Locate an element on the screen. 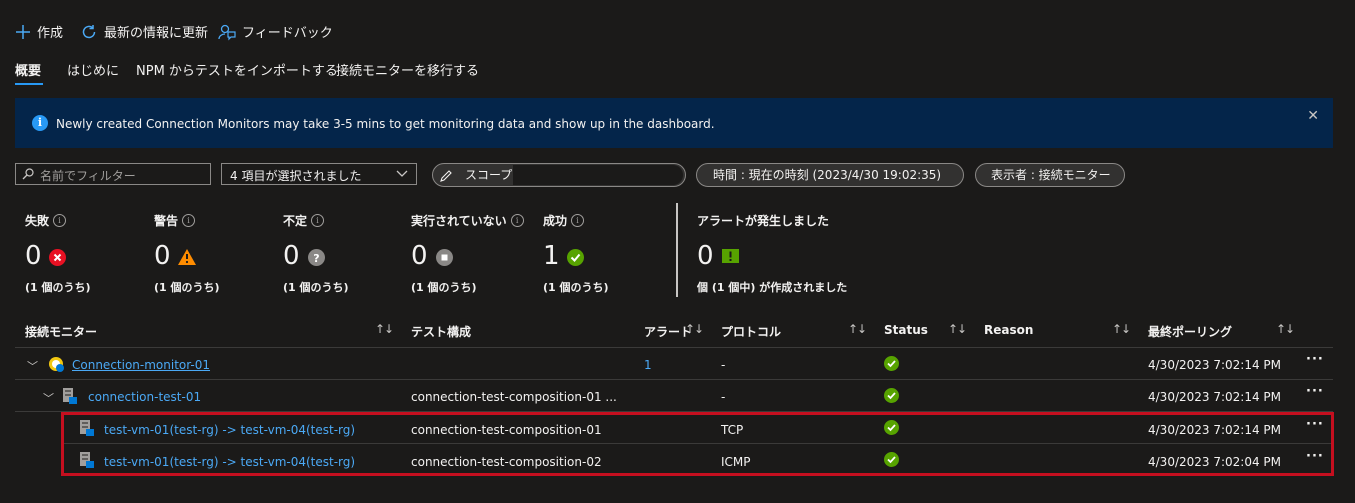 This screenshot has height=503, width=1355. alerts-count-link: 1 is located at coordinates (648, 365).